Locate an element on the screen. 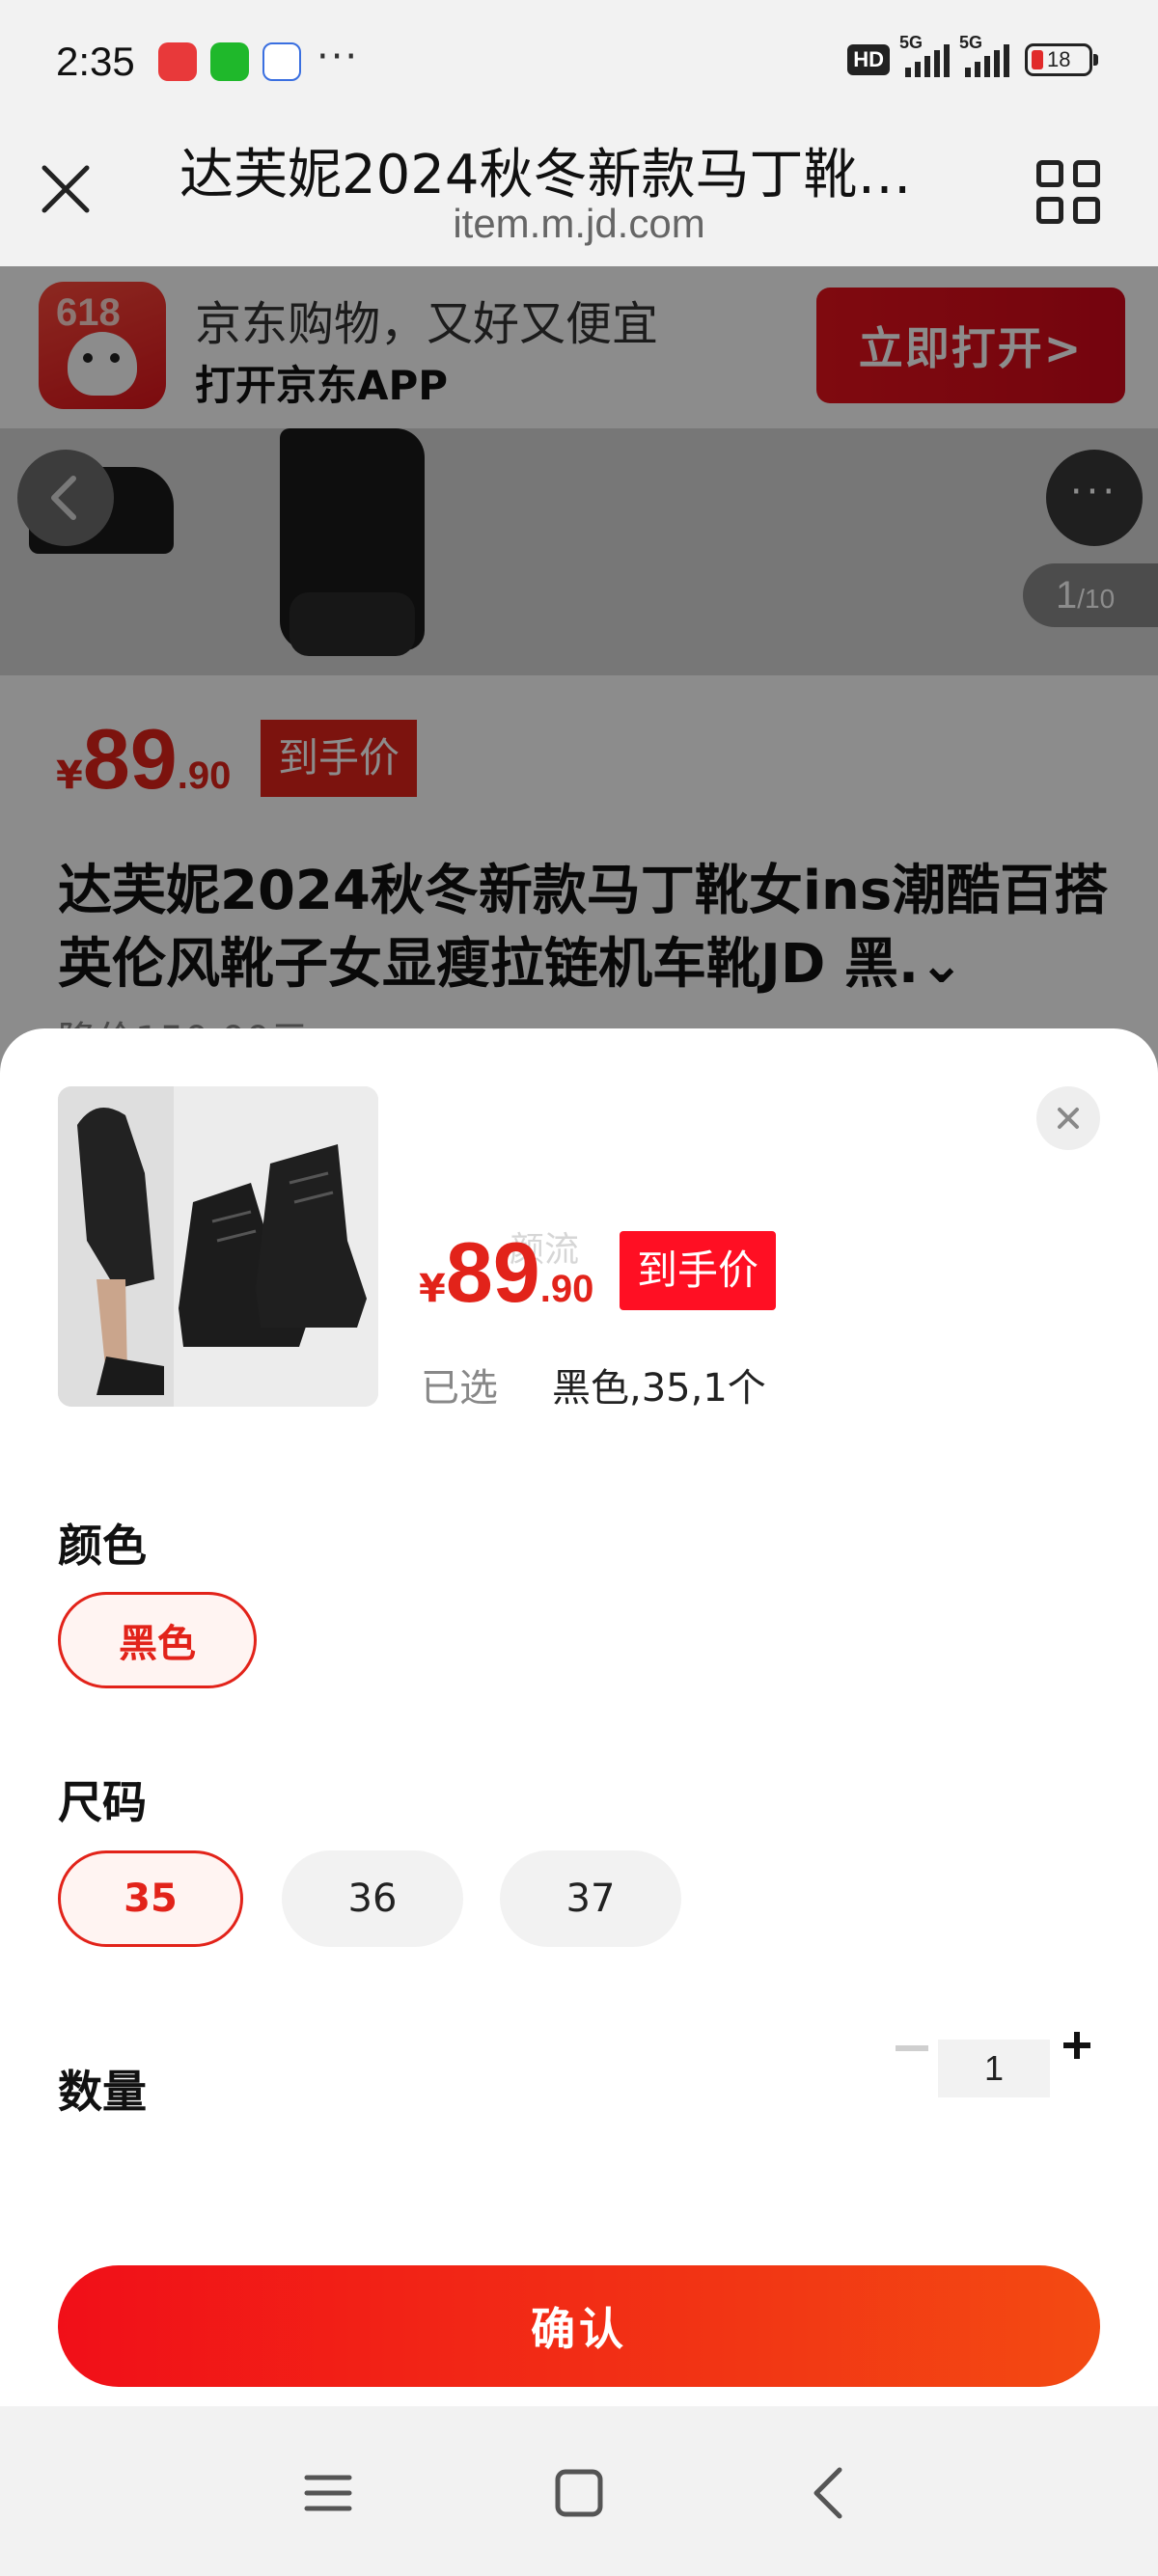 This screenshot has height=2576, width=1158. battery-icon: 18 is located at coordinates (1061, 60).